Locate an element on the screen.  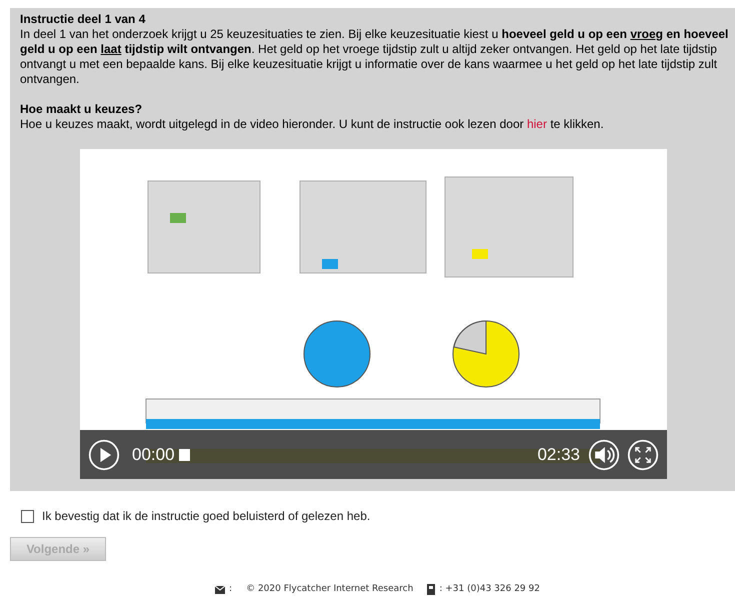
phone-icon is located at coordinates (431, 590).